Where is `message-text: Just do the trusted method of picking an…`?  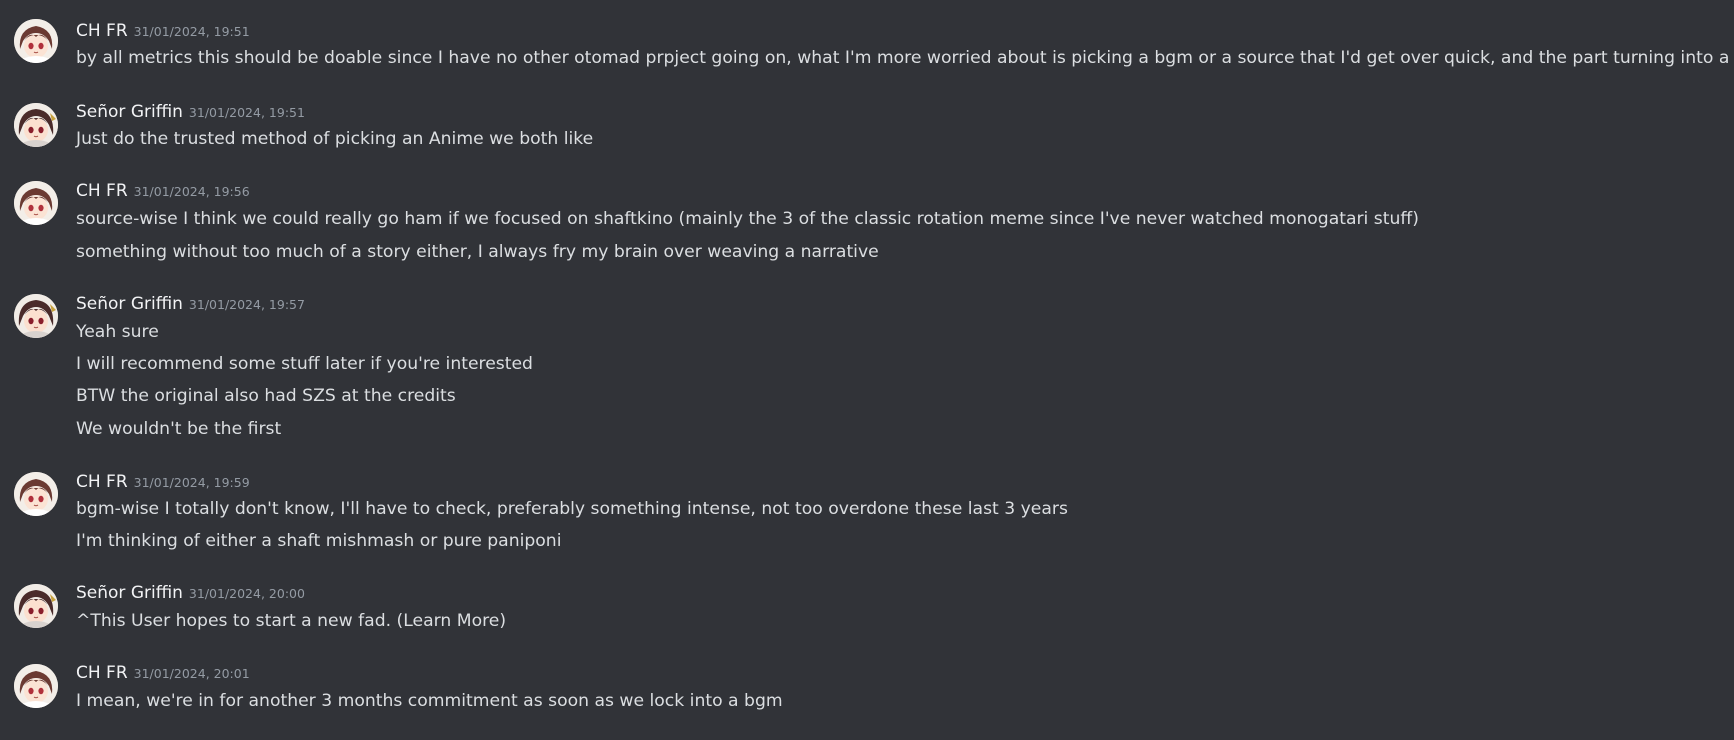 message-text: Just do the trusted method of picking an… is located at coordinates (335, 139).